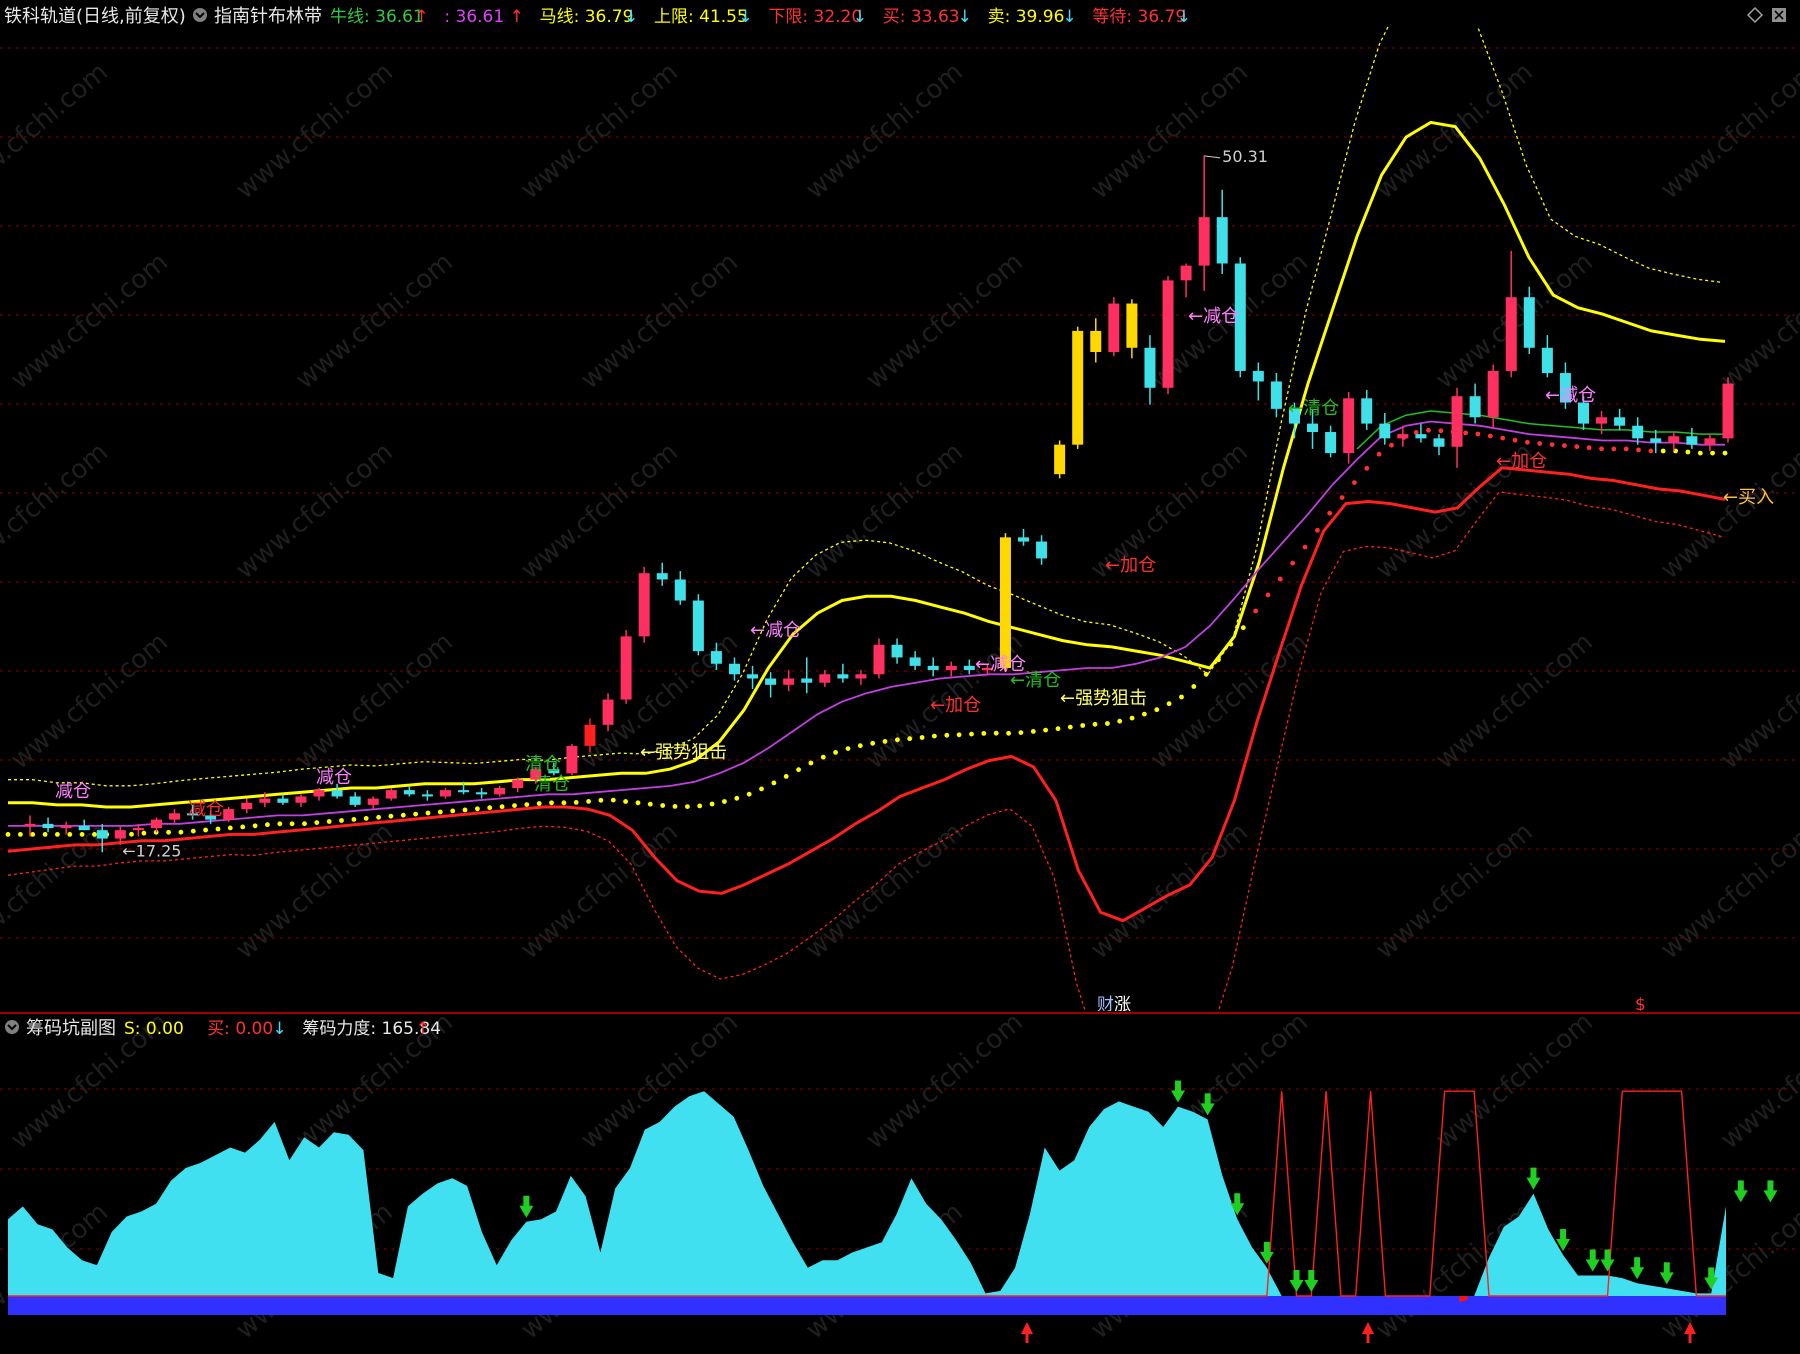 This screenshot has width=1800, height=1354. What do you see at coordinates (1184, 17) in the screenshot?
I see `header-arrow: ↓` at bounding box center [1184, 17].